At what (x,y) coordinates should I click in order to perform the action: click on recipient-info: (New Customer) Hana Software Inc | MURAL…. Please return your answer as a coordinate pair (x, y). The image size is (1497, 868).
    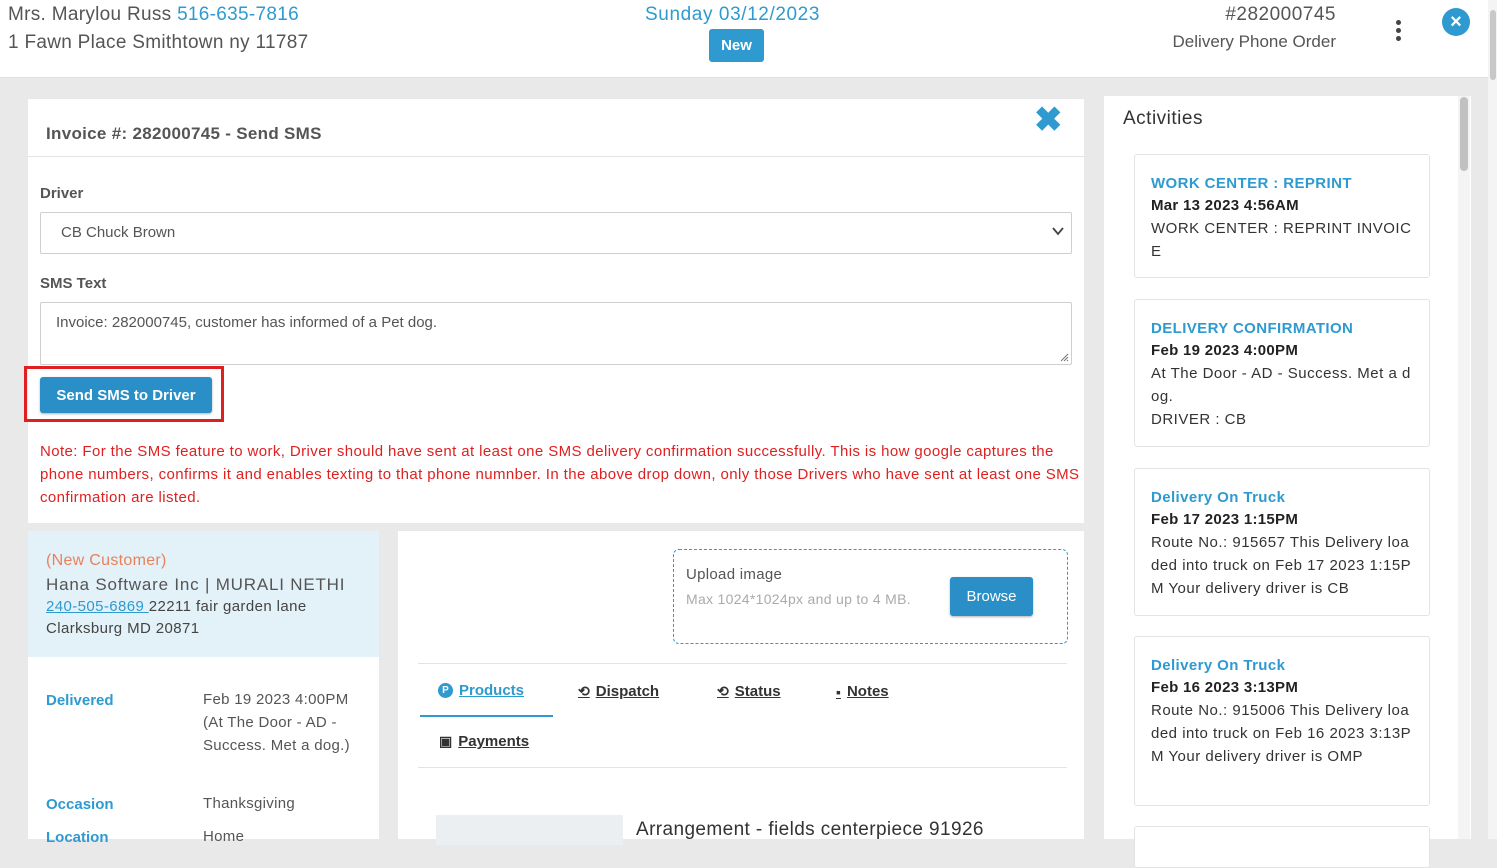
    Looking at the image, I should click on (203, 594).